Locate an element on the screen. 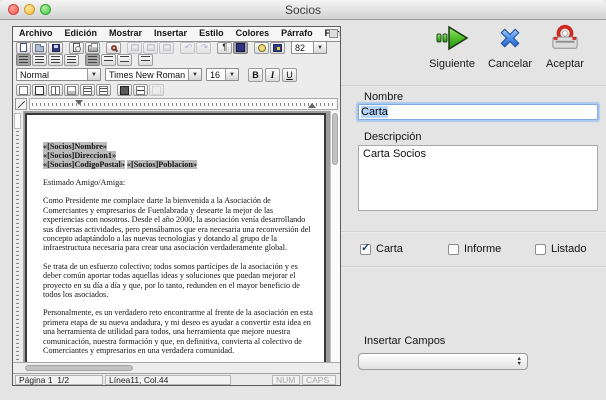  insert-date-button is located at coordinates (277, 47).